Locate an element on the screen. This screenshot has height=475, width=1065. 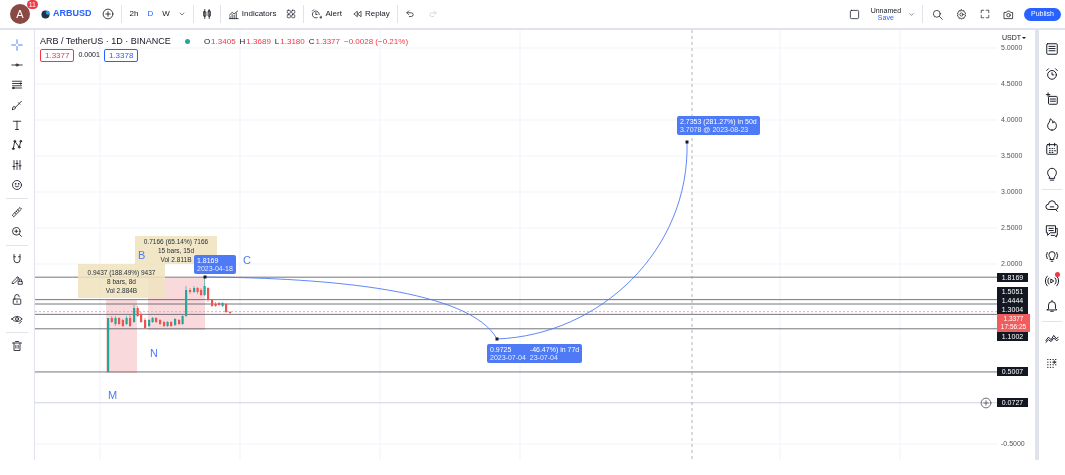
lines-icon is located at coordinates (17, 85).